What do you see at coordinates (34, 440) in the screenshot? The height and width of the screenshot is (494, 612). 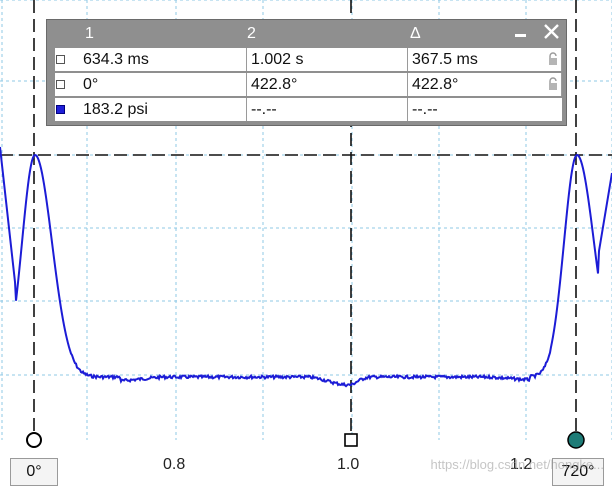 I see `cursor-handle-circle` at bounding box center [34, 440].